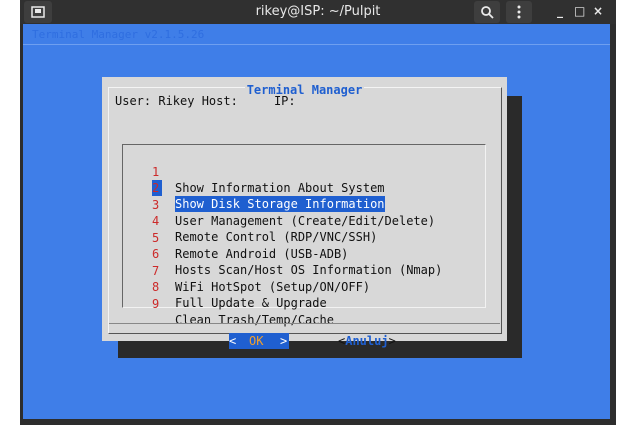  Describe the element at coordinates (284, 341) in the screenshot. I see `ok-bracket-right: >` at that location.